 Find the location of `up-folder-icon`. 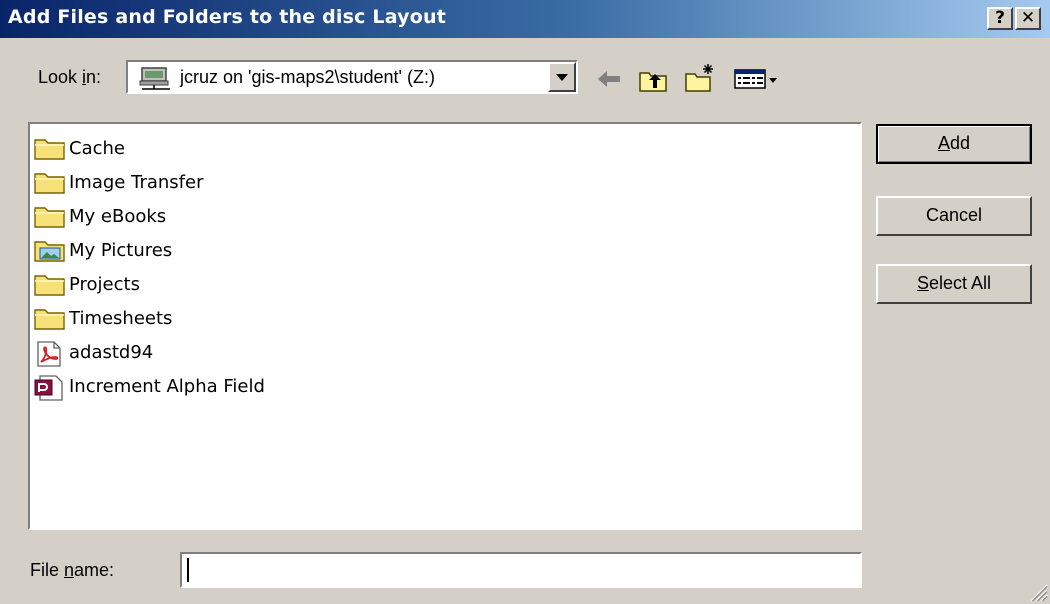

up-folder-icon is located at coordinates (653, 80).